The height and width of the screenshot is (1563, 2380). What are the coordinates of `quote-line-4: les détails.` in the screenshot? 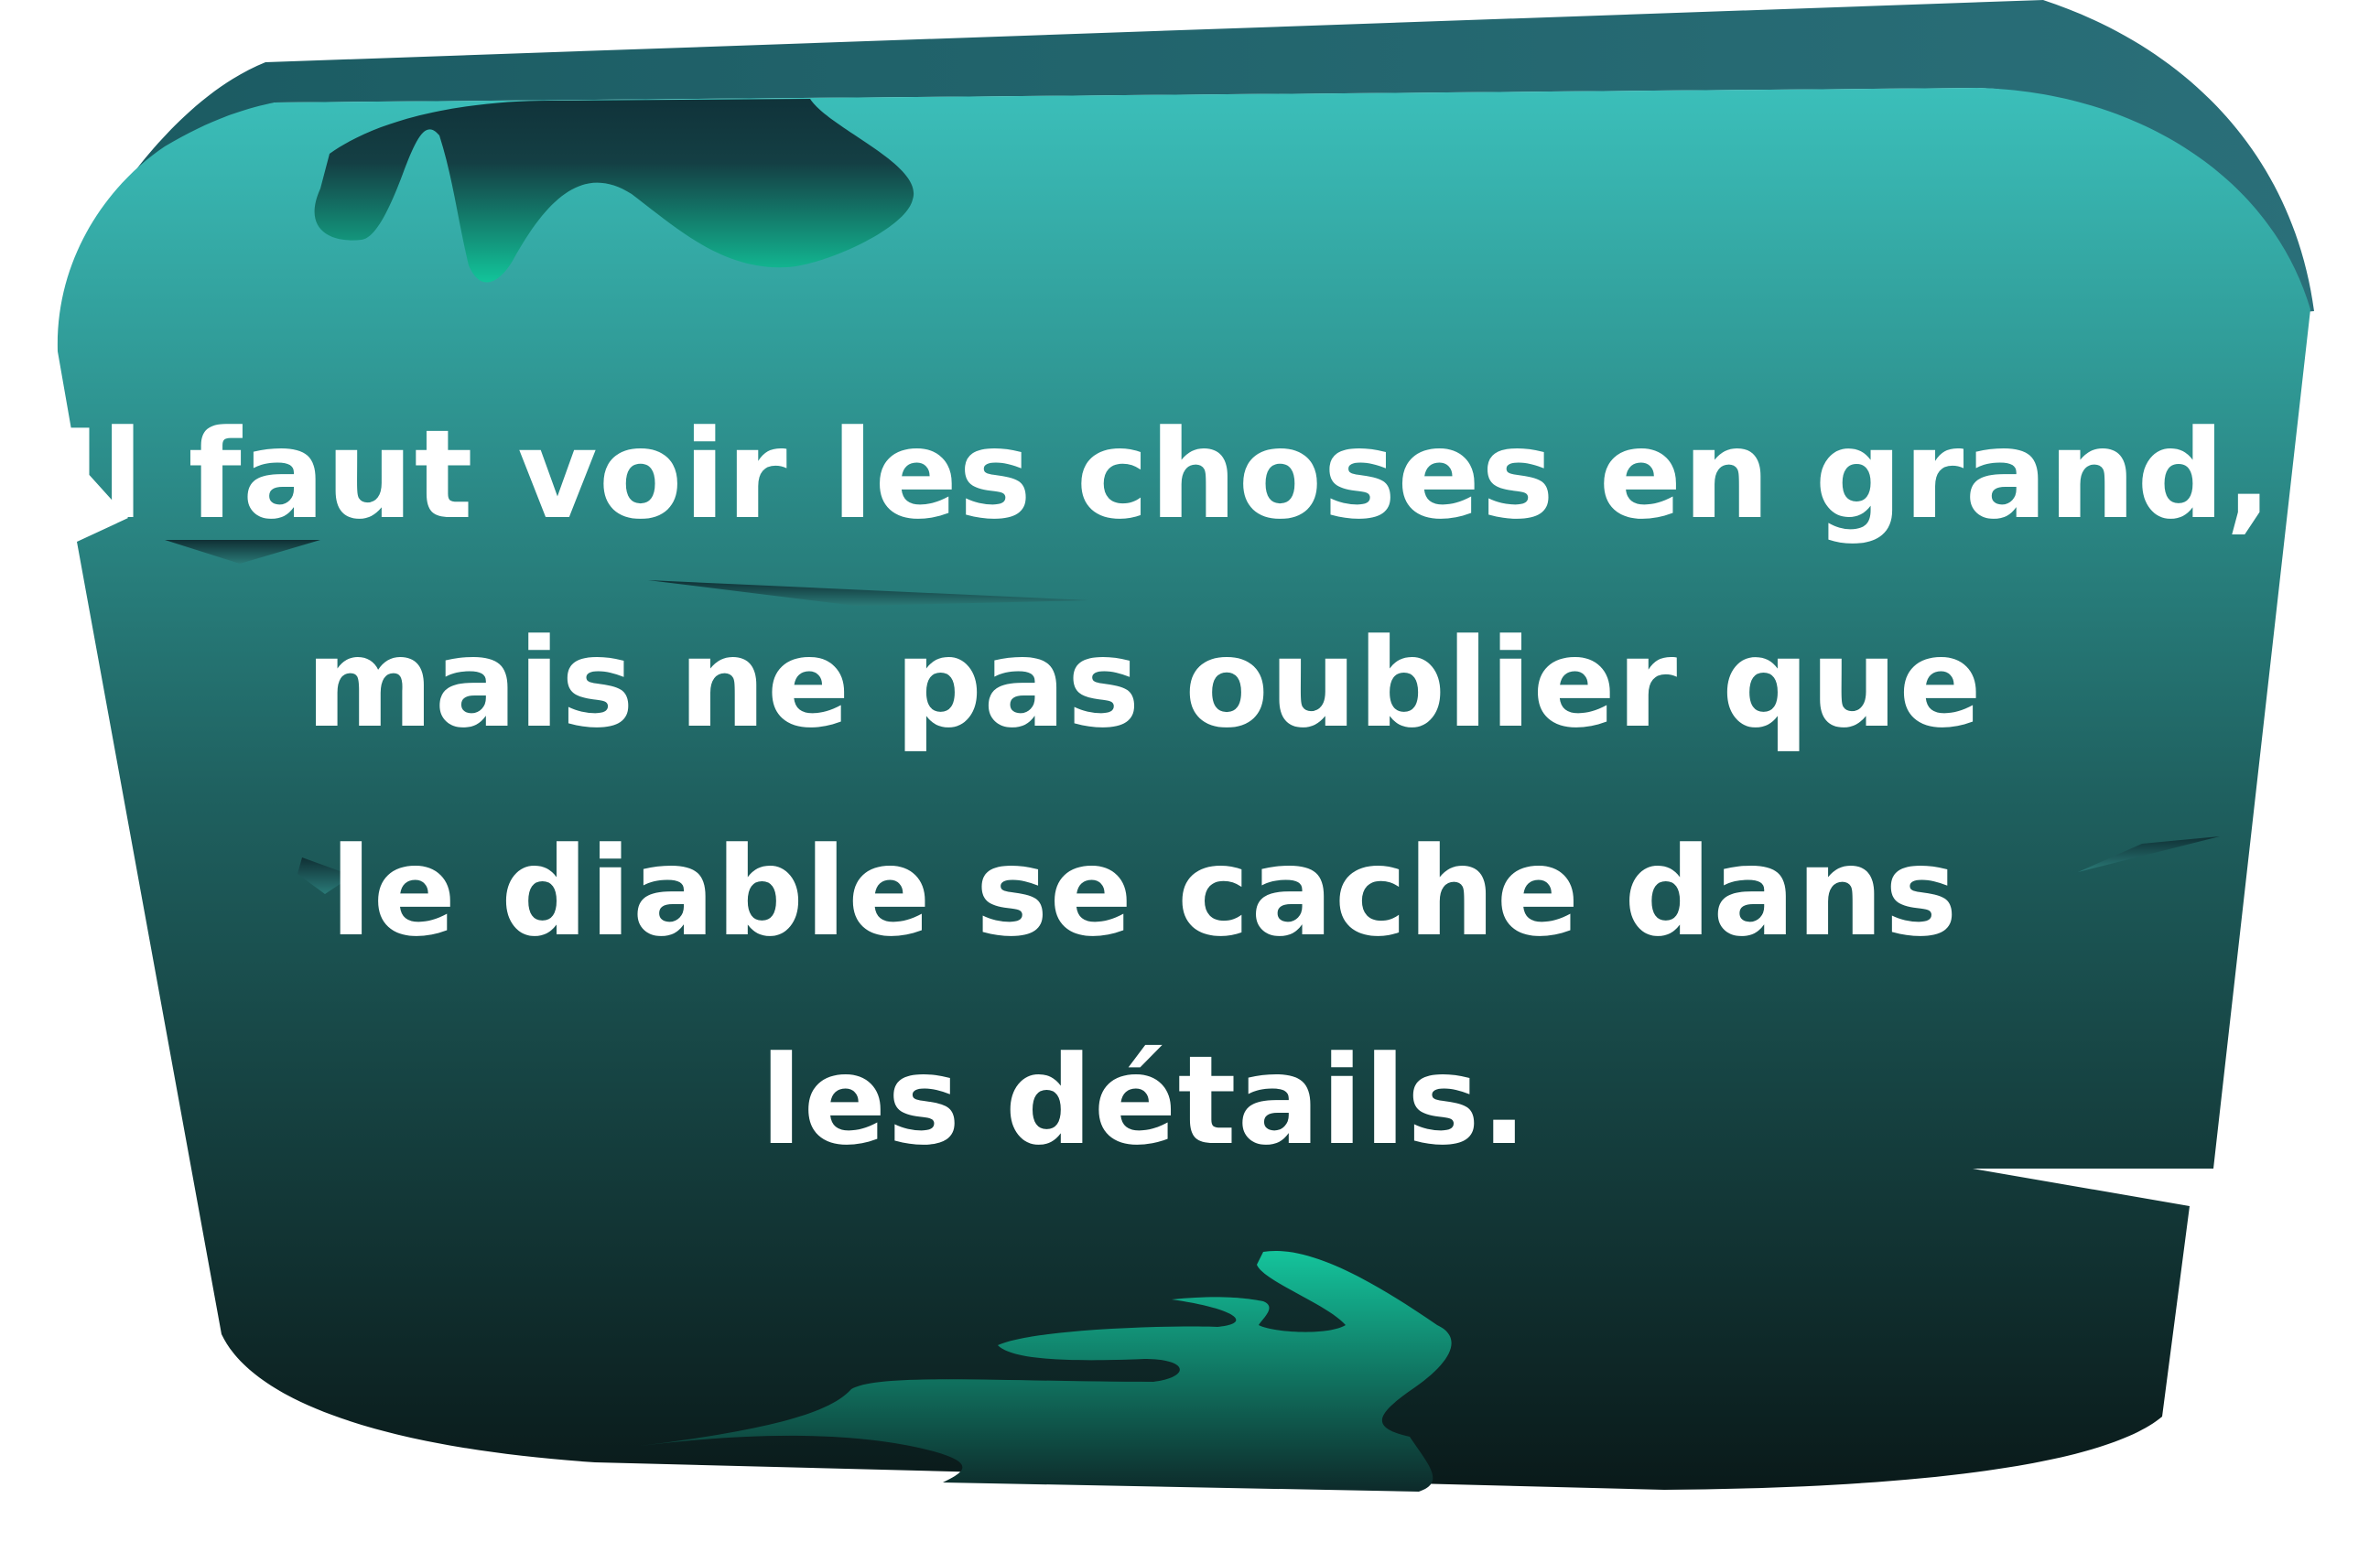 It's located at (1144, 1100).